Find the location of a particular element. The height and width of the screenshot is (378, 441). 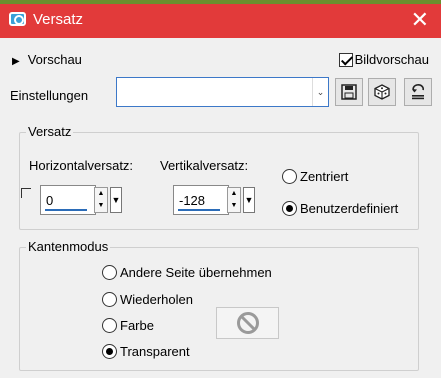

link-checkbox is located at coordinates (26, 193).